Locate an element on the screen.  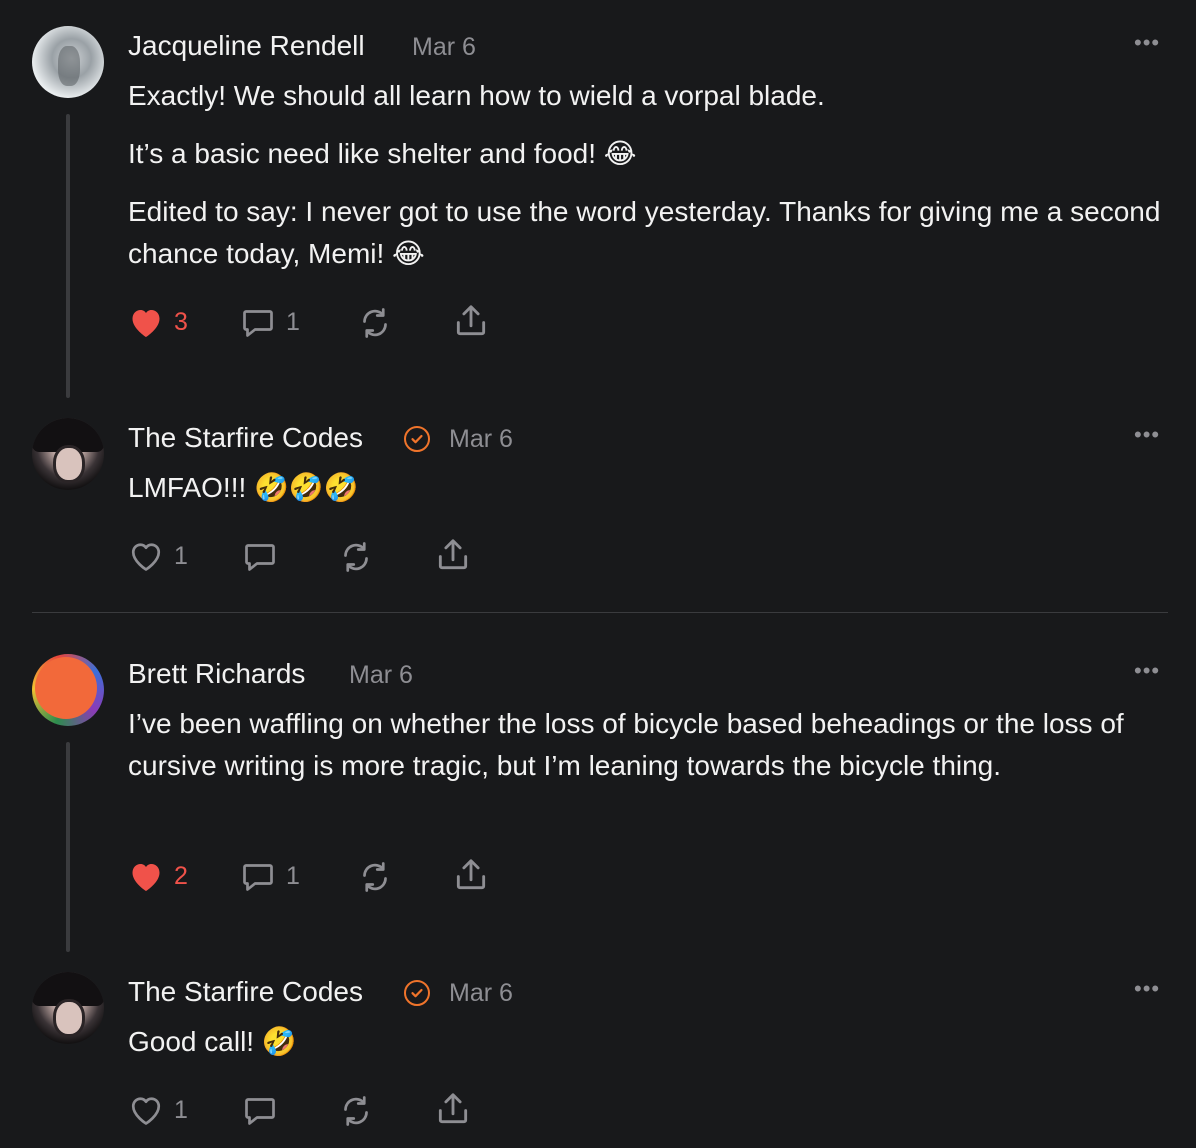
like-count: 2 is located at coordinates (181, 875).